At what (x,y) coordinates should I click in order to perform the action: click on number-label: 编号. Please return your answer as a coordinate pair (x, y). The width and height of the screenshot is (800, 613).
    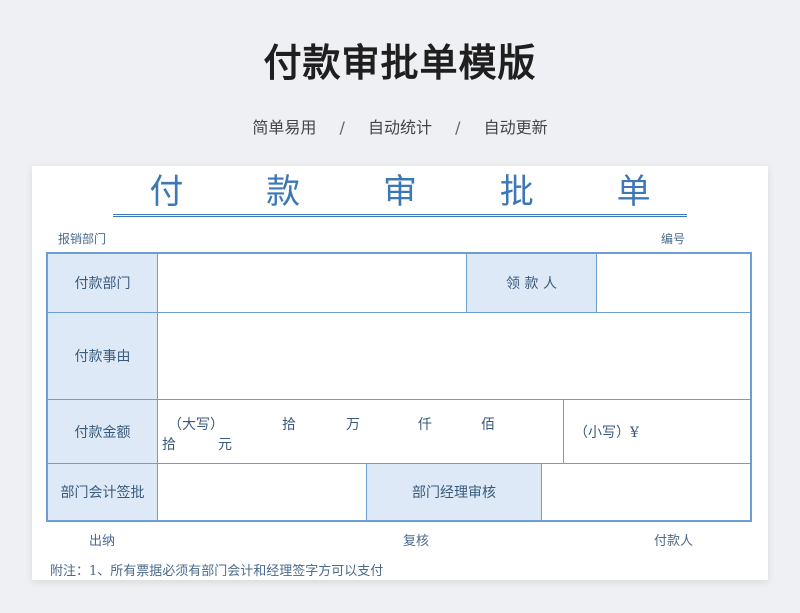
    Looking at the image, I should click on (673, 239).